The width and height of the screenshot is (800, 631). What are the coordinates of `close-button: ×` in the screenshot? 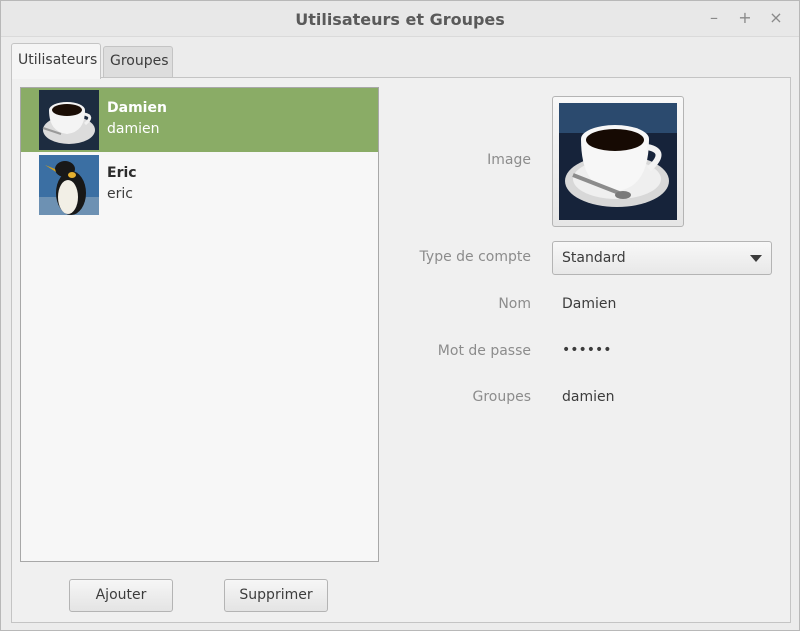 It's located at (776, 18).